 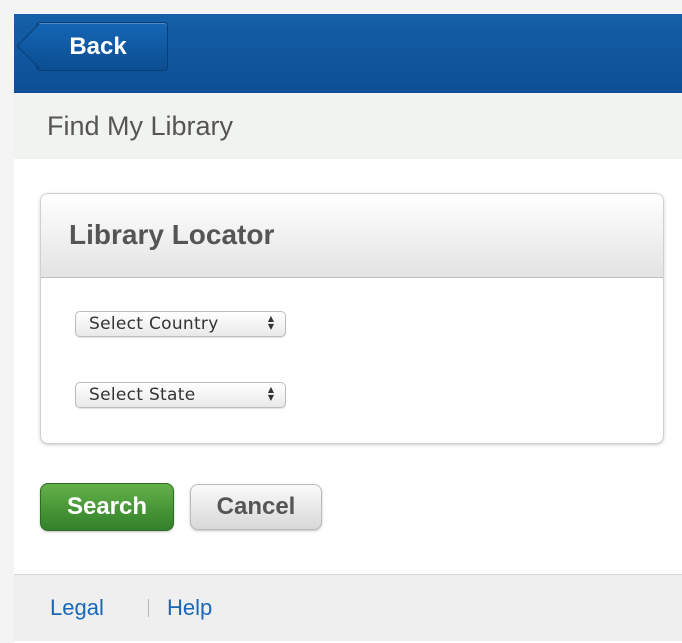 I want to click on footer: Legal Help, so click(x=348, y=607).